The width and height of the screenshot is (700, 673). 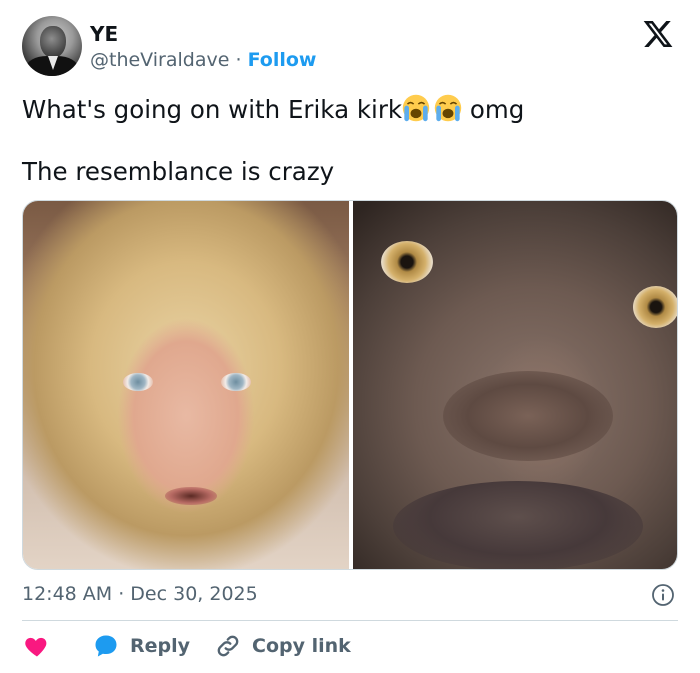 I want to click on copy-link-label: Copy link, so click(x=301, y=646).